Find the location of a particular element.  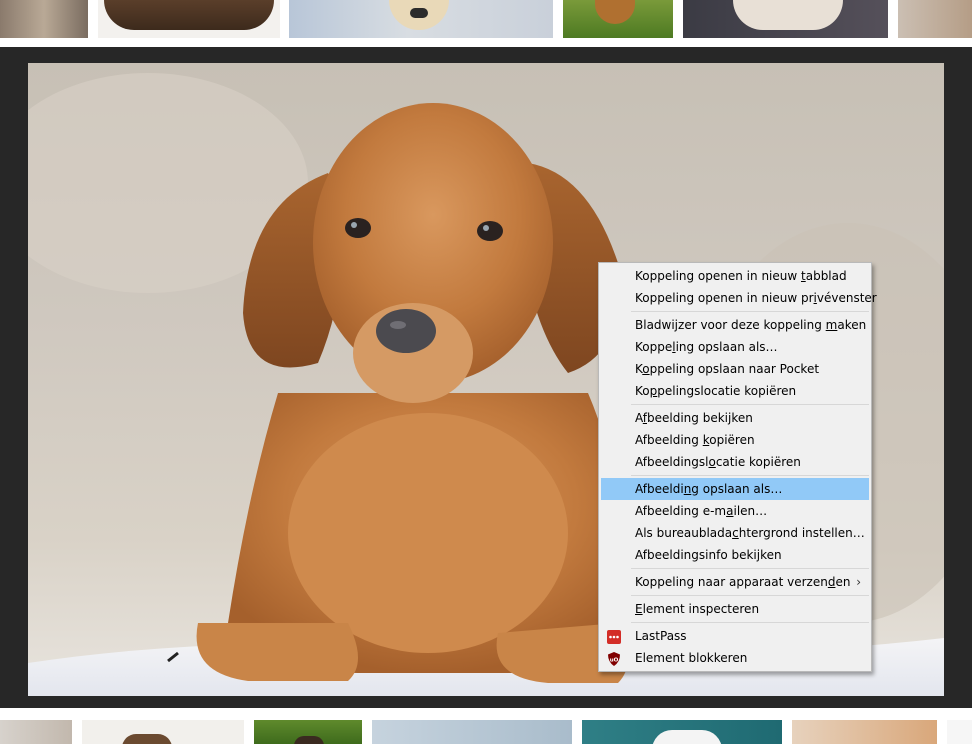

menu-item-inspect-element: Element inspecteren is located at coordinates (735, 609).